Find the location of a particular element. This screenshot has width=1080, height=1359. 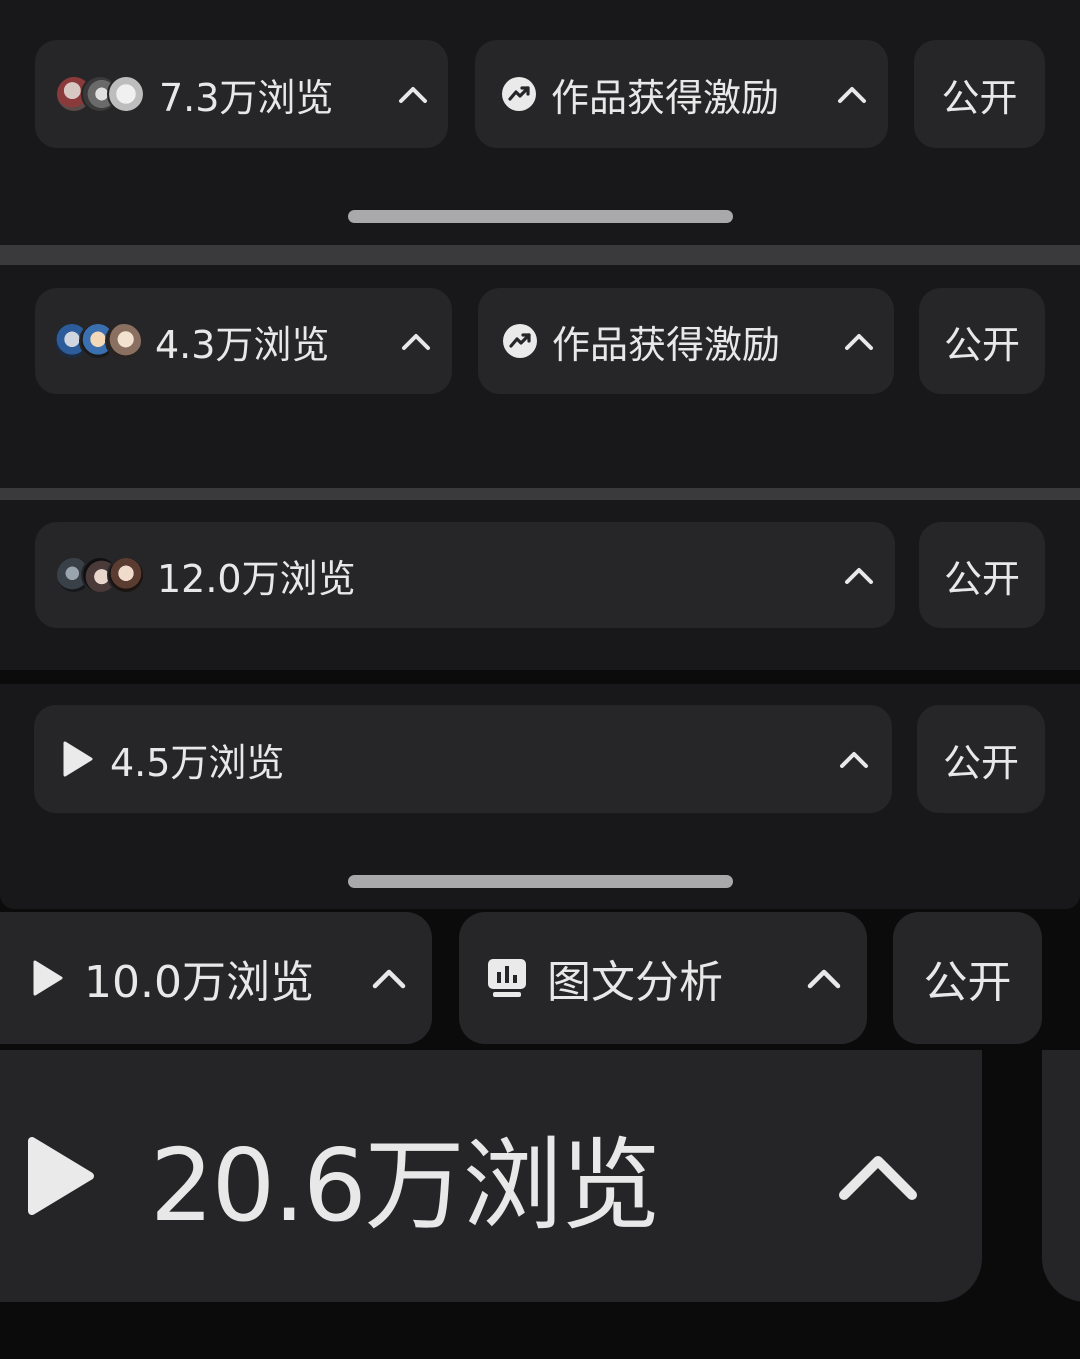

card-panel-3: 12.0万浏览 公开 is located at coordinates (540, 585).